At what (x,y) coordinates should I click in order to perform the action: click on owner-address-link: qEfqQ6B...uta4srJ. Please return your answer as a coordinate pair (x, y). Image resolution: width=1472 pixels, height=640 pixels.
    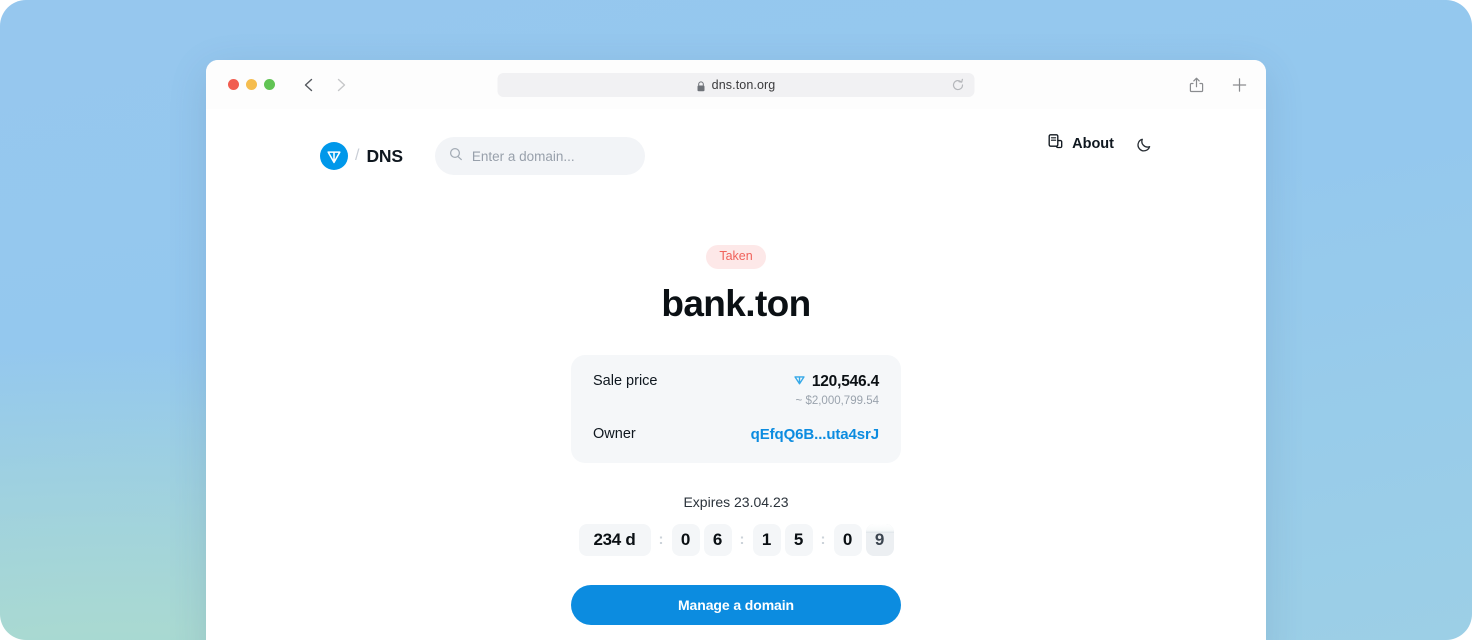
    Looking at the image, I should click on (815, 434).